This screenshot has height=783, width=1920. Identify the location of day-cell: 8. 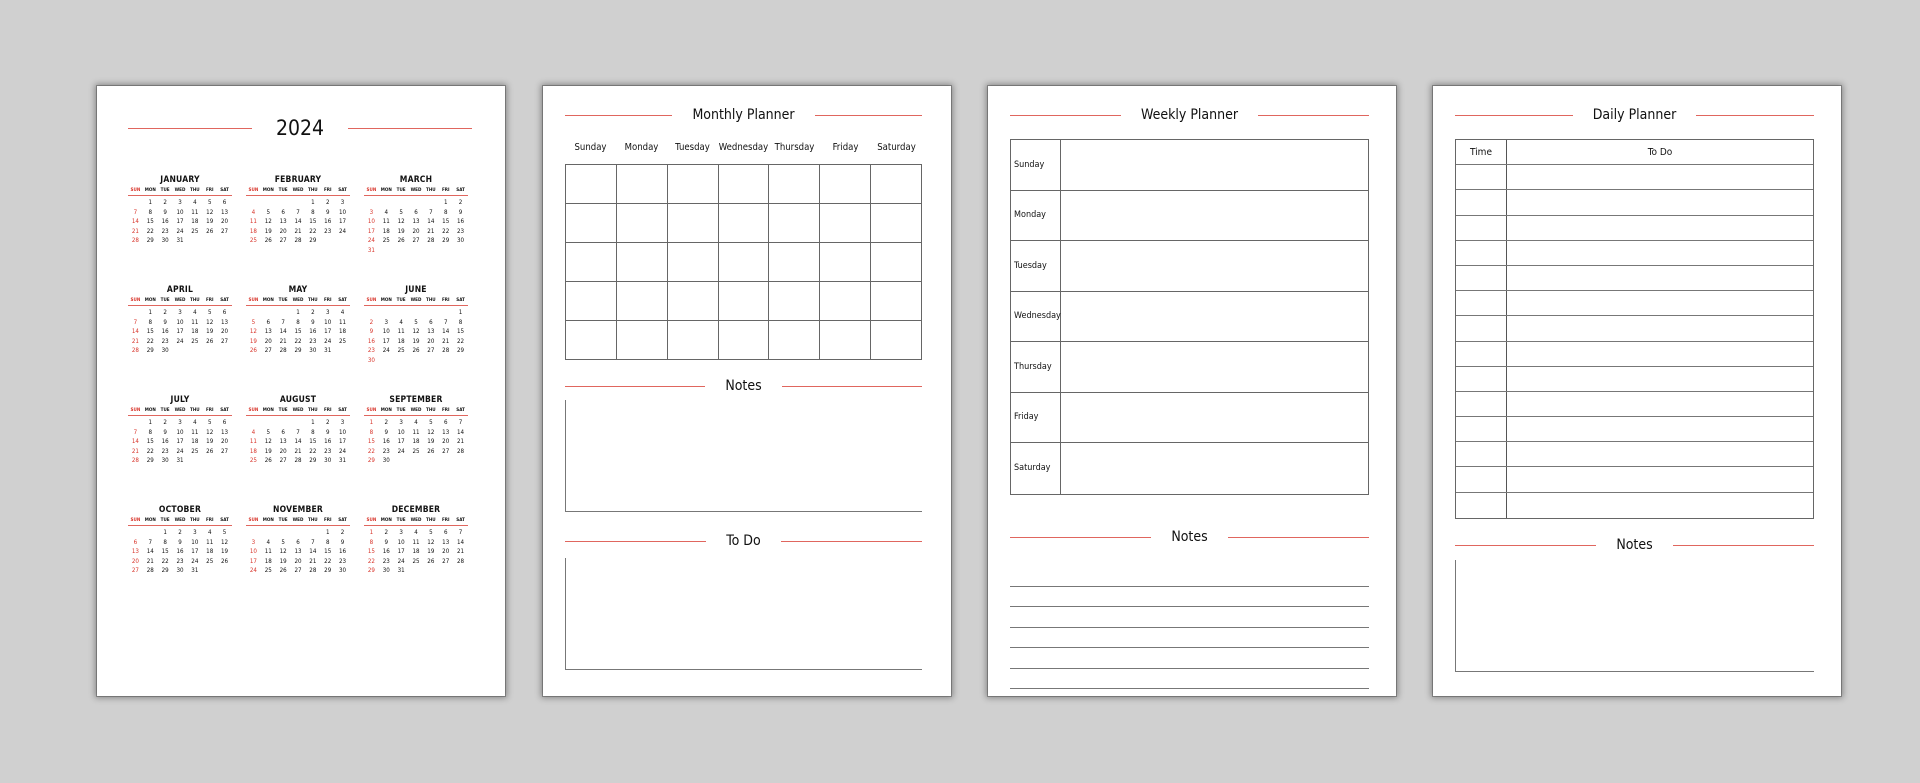
(371, 542).